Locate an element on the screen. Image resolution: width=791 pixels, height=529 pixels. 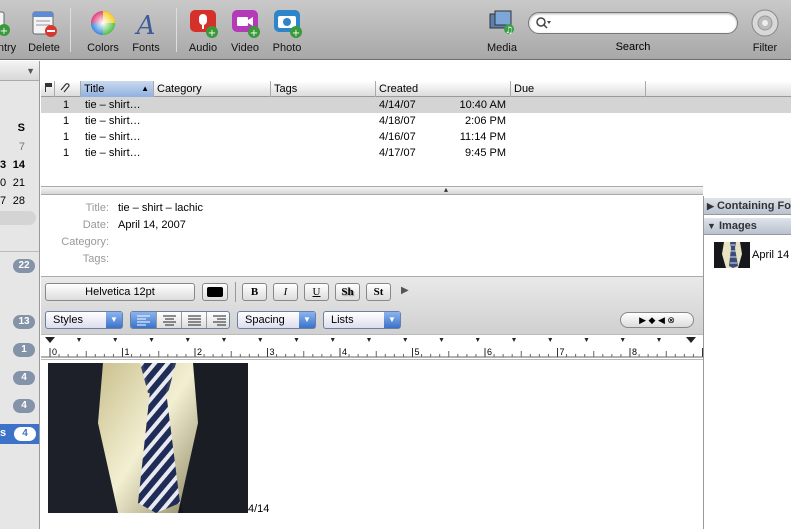
title-field: tie – shirt – lachic is located at coordinates (160, 208).